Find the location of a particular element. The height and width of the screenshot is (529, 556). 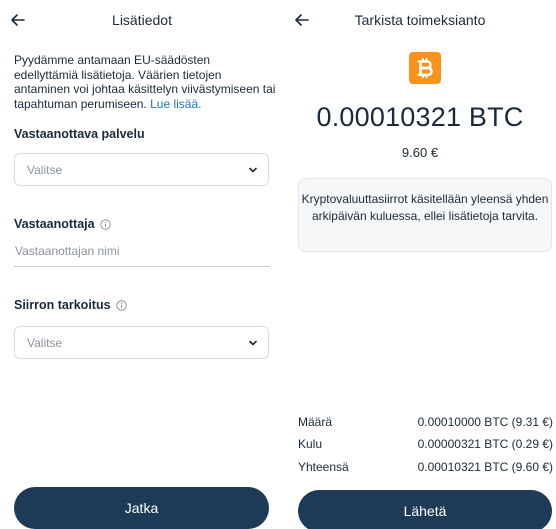

header: Lisätiedot is located at coordinates (142, 20).